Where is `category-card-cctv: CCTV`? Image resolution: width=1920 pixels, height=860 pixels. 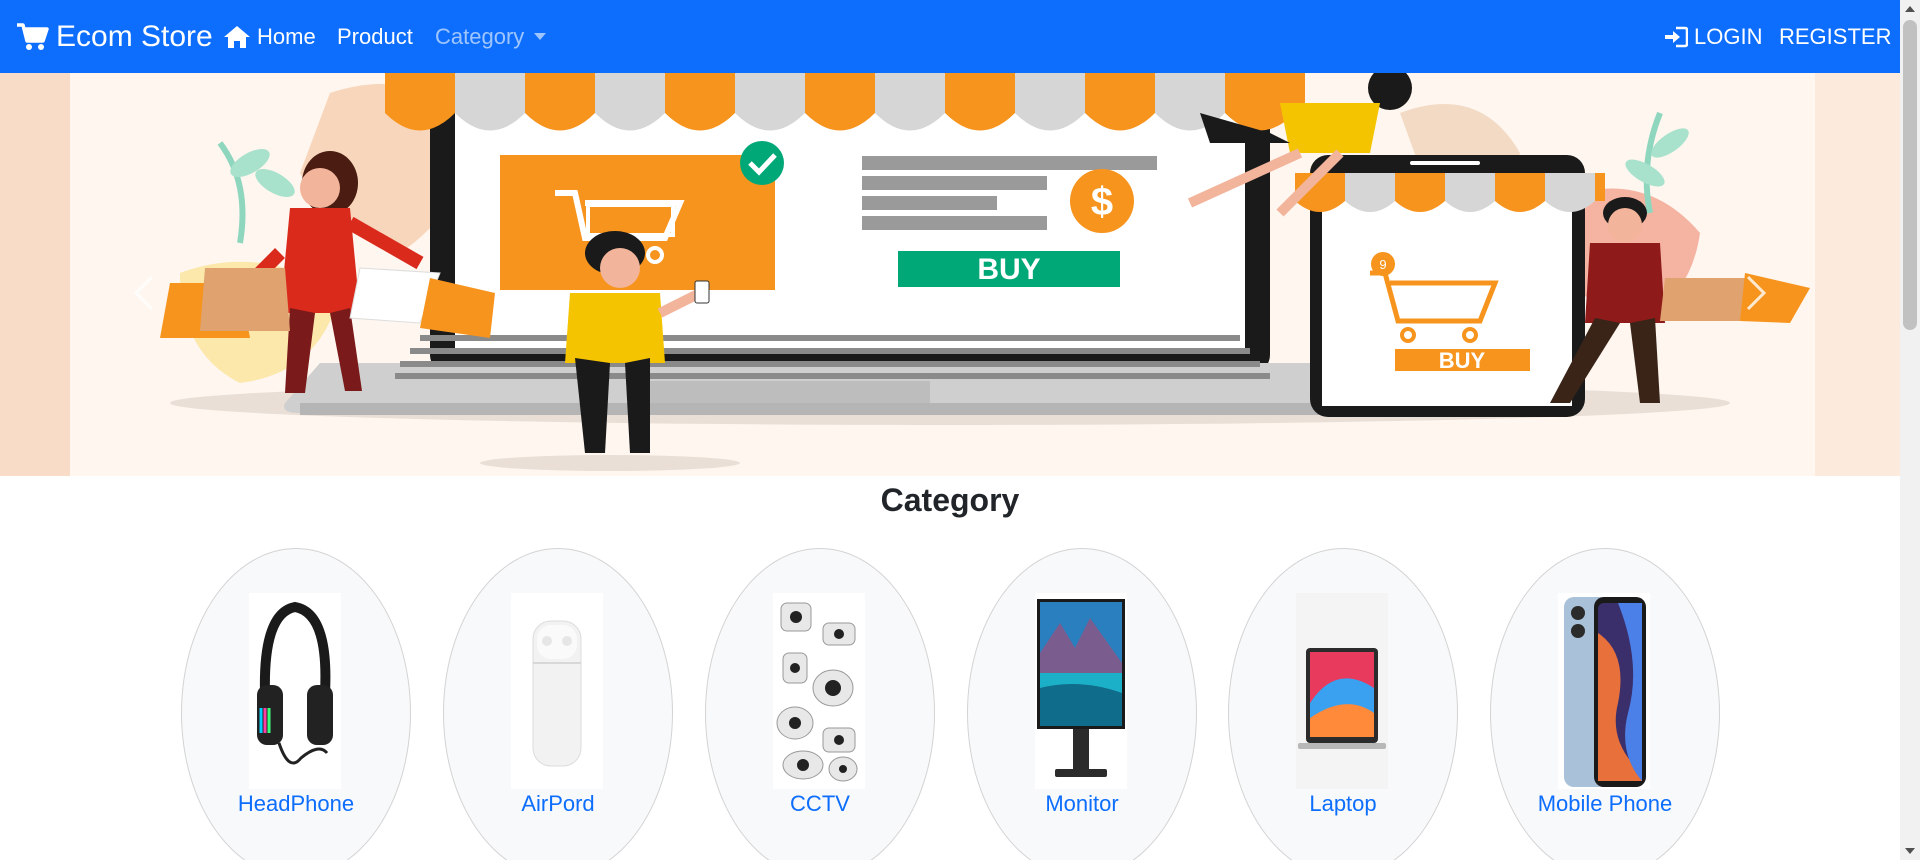
category-card-cctv: CCTV is located at coordinates (820, 704).